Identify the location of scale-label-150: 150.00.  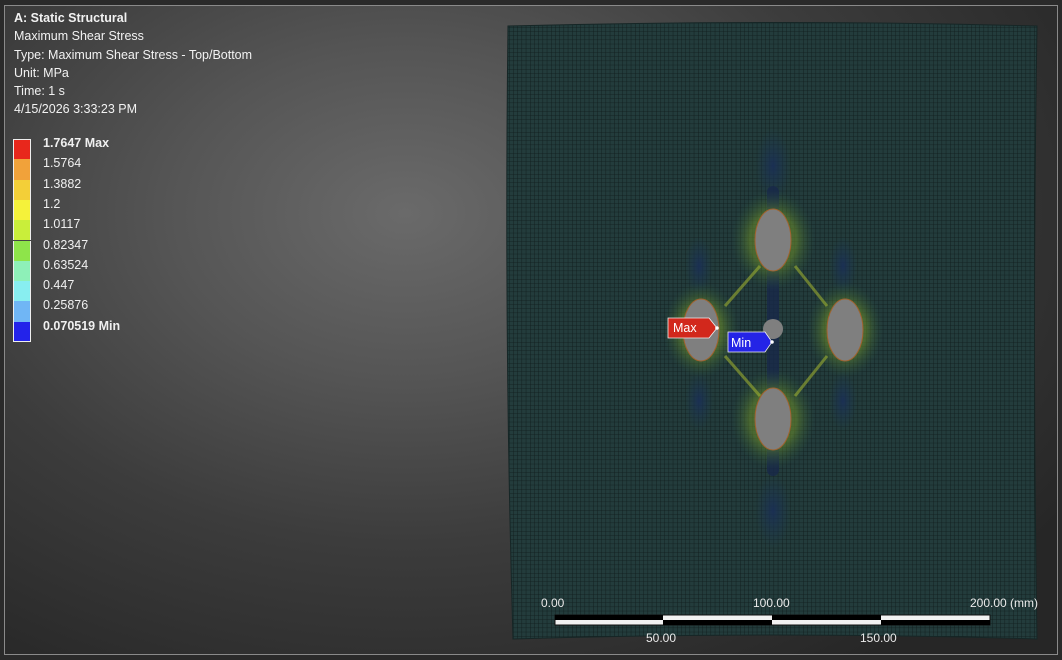
(878, 638).